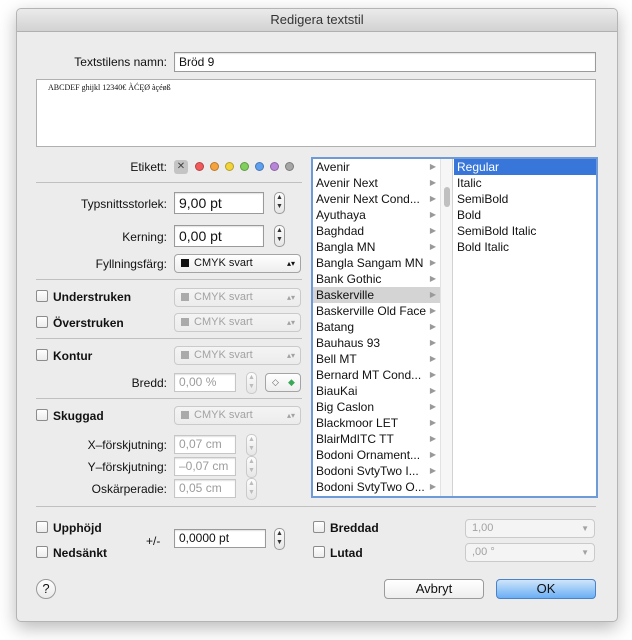  I want to click on font-list-item: Baskerville ▶, so click(376, 295).